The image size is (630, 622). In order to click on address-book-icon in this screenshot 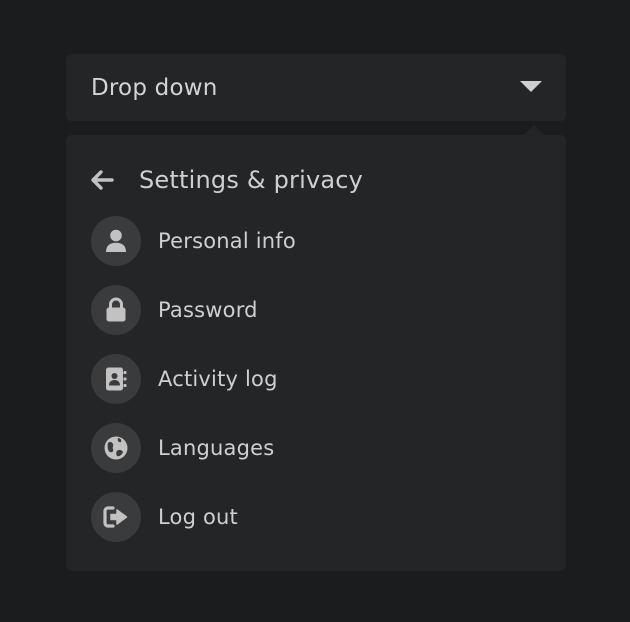, I will do `click(116, 379)`.